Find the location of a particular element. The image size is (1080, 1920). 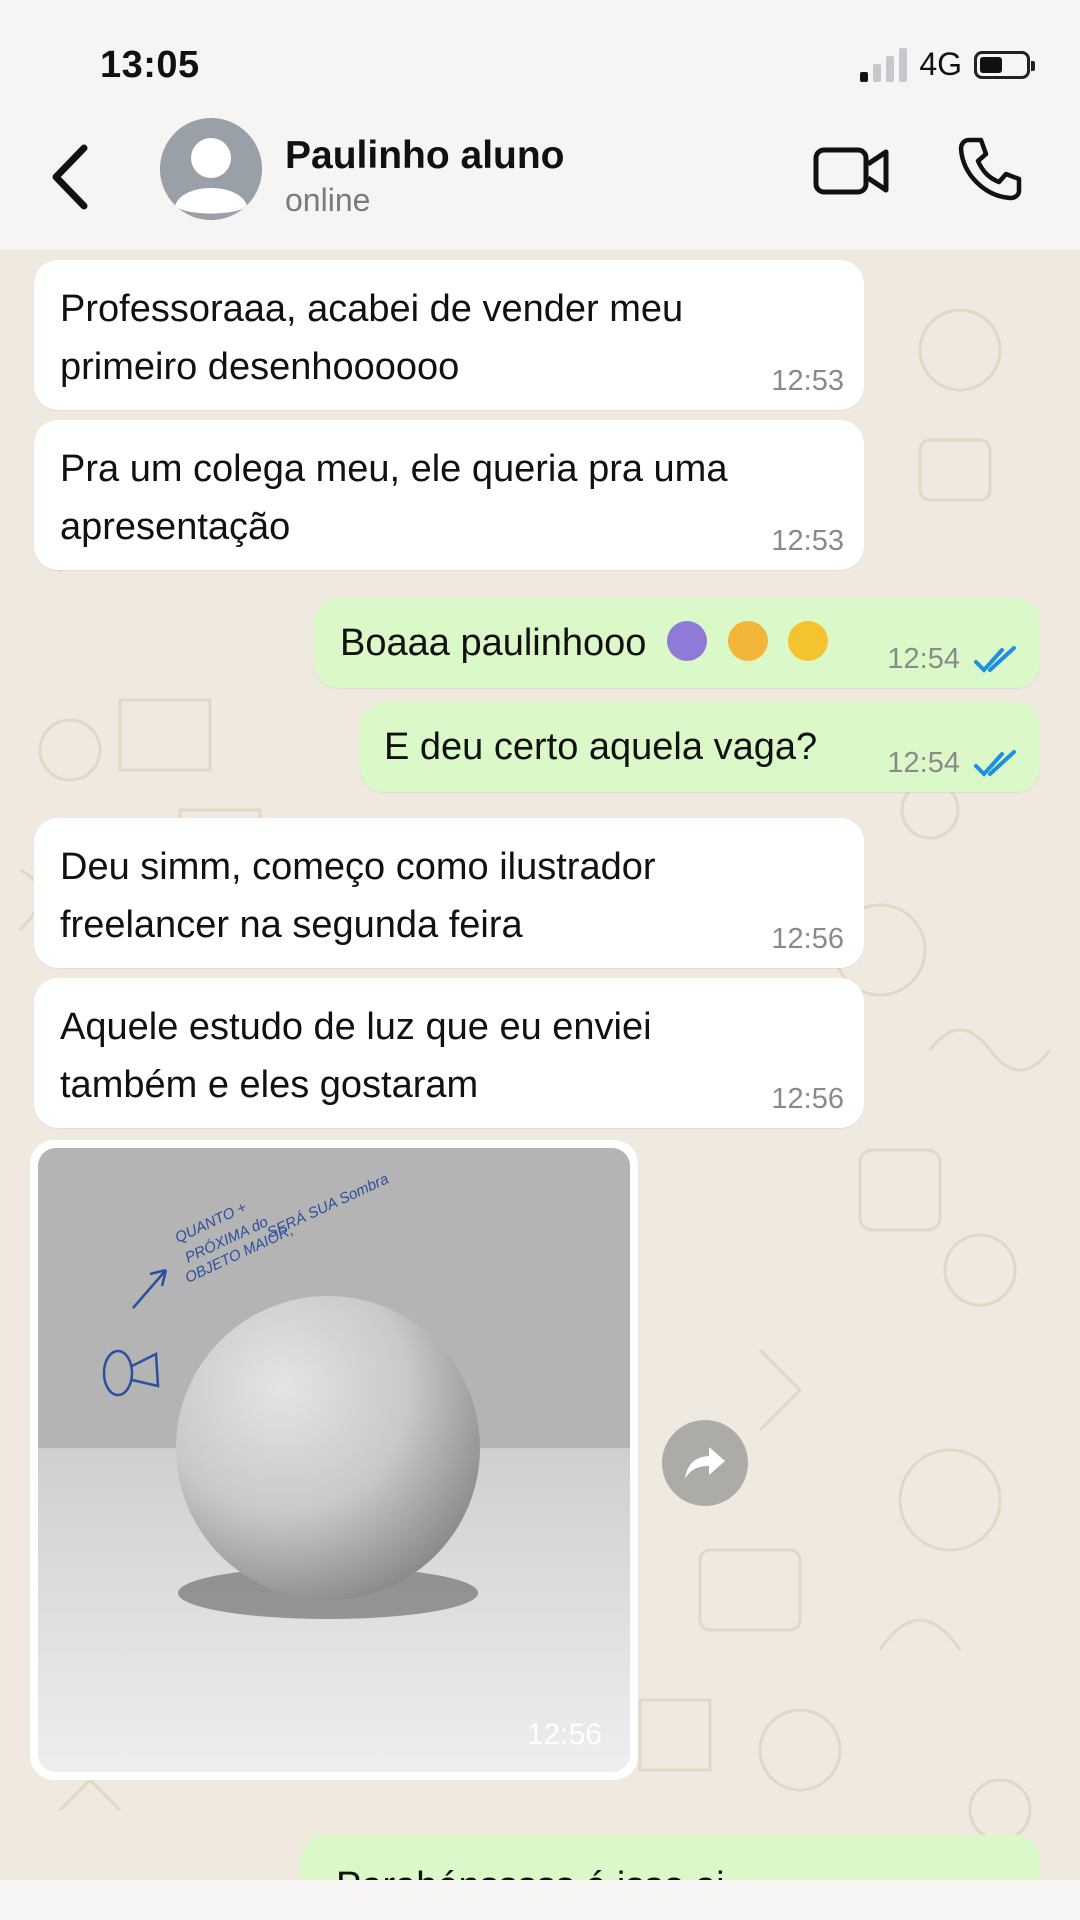

partying-face-emoji is located at coordinates (747, 641).